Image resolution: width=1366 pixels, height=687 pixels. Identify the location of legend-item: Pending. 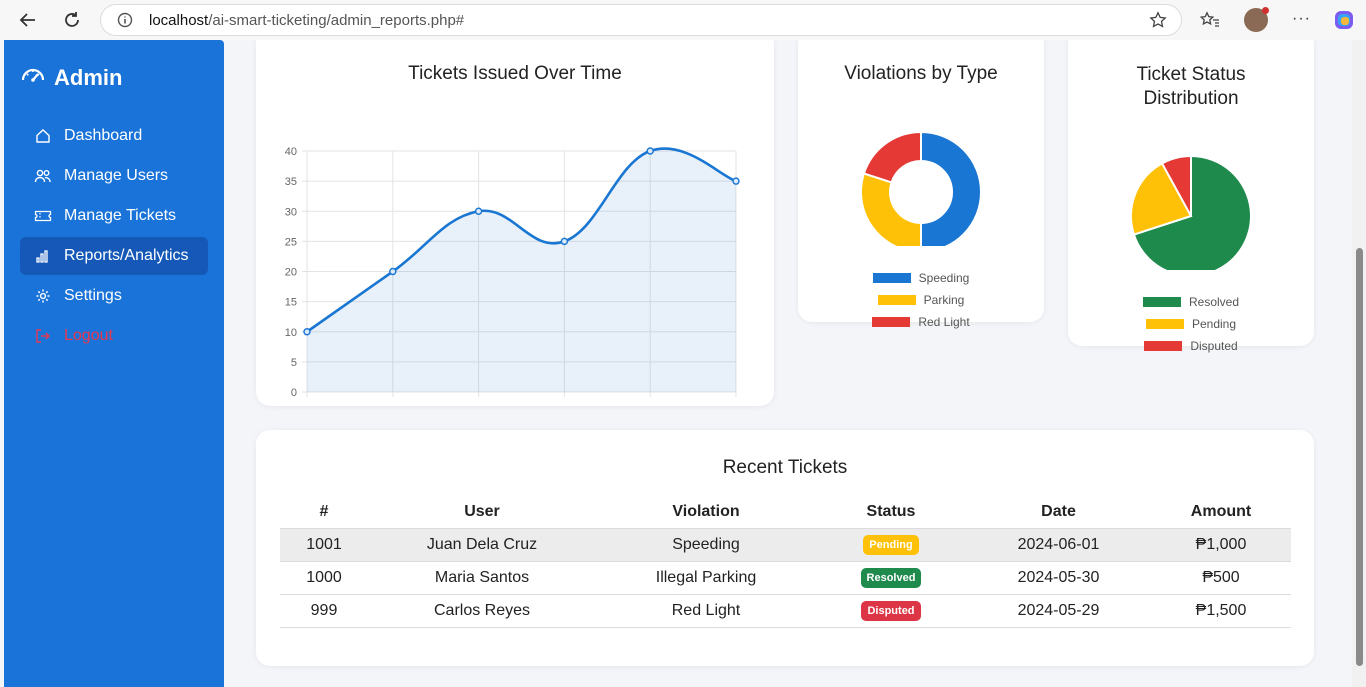
(1191, 324).